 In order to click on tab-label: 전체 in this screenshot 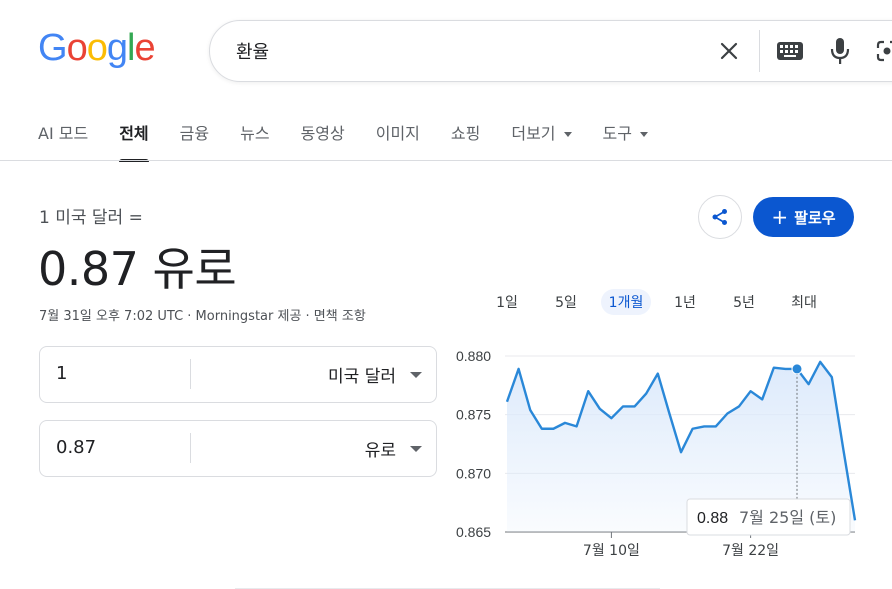, I will do `click(134, 133)`.